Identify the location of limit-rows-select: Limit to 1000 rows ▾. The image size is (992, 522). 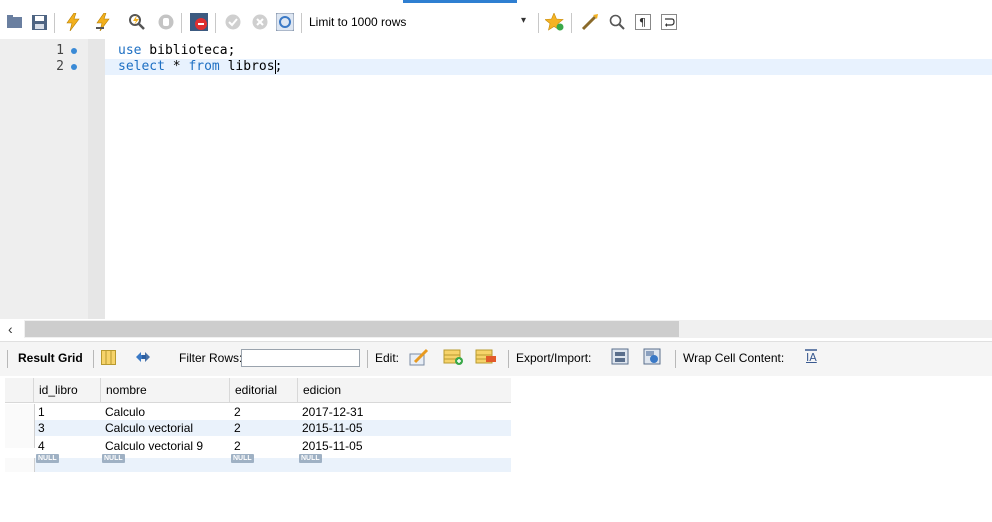
(417, 22).